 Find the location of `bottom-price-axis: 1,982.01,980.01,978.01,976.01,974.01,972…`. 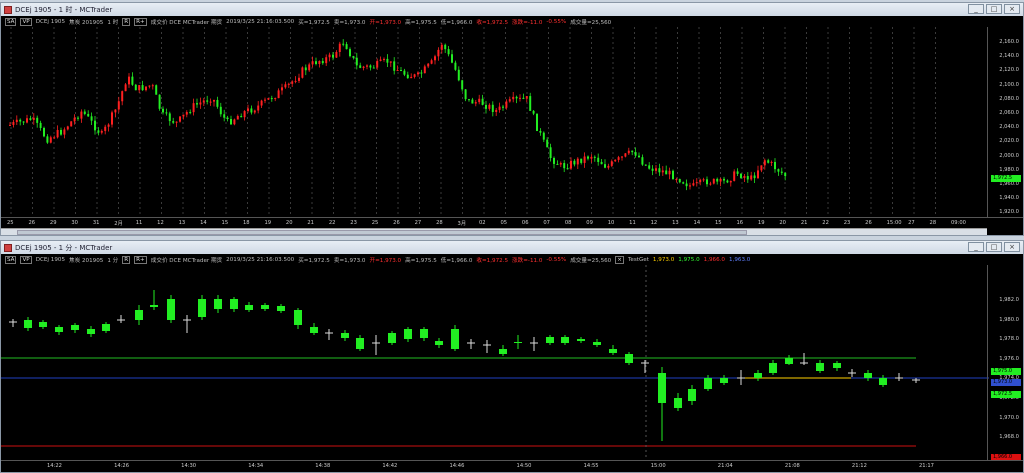

bottom-price-axis: 1,982.01,980.01,978.01,976.01,974.01,972… is located at coordinates (1005, 363).